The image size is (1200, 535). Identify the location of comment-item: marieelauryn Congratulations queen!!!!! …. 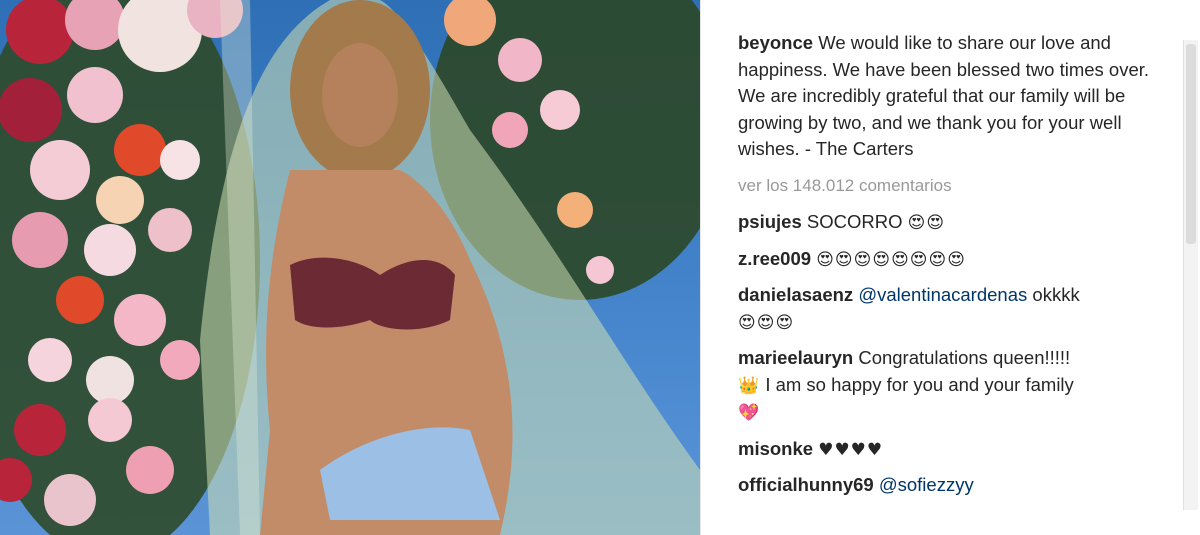
(958, 386).